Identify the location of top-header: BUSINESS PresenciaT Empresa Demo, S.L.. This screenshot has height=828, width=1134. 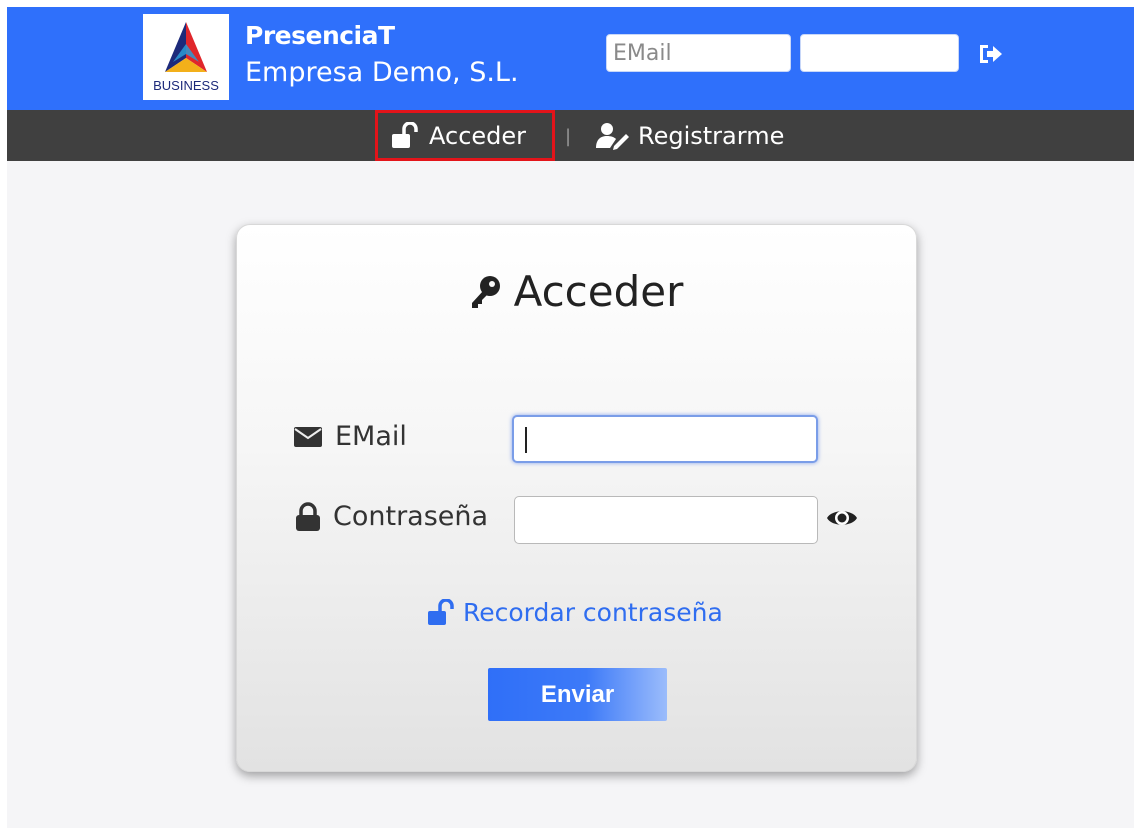
(570, 58).